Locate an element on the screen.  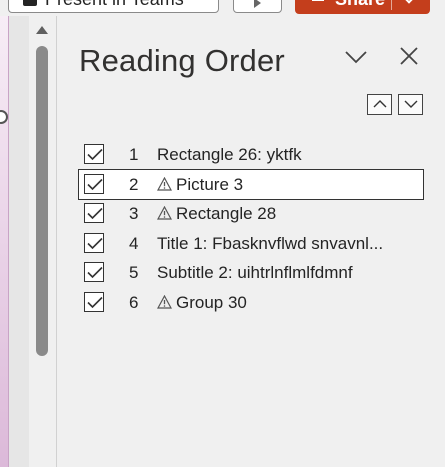
item-label: Group 30 is located at coordinates (288, 303).